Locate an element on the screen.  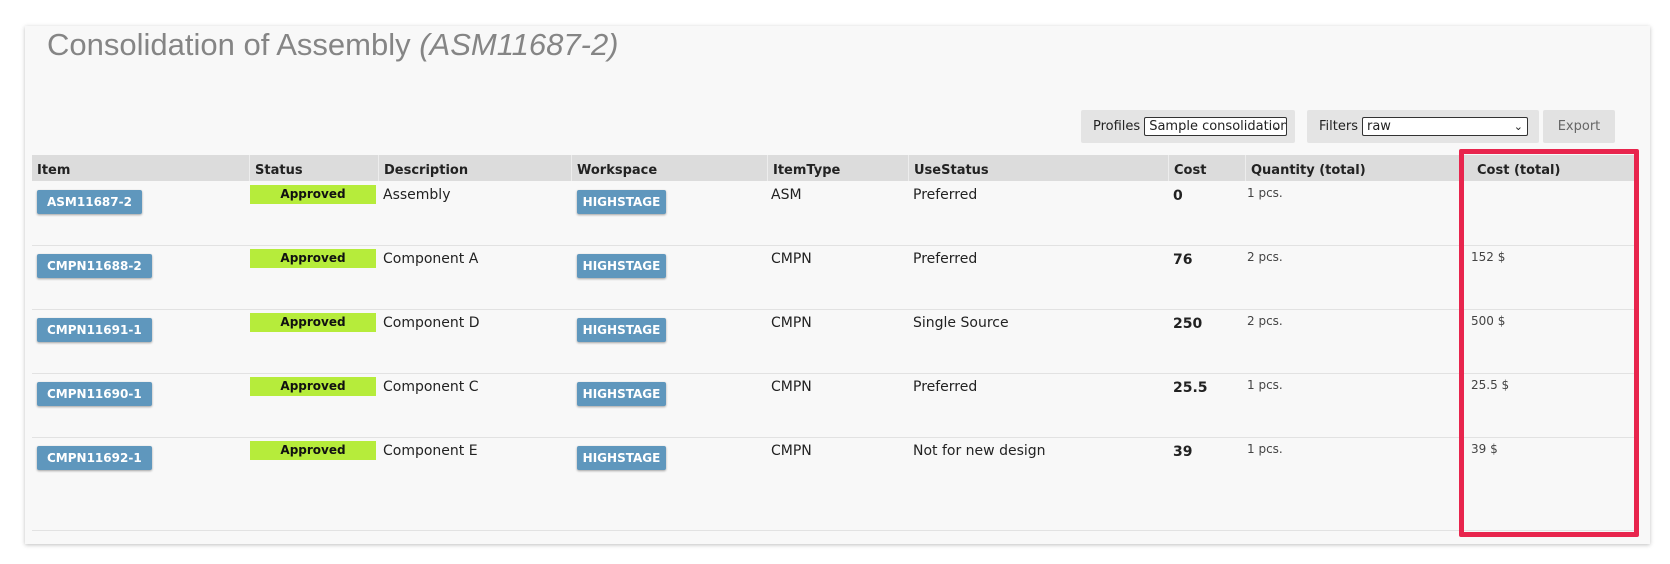
filters-control: Filters raw ⌄ is located at coordinates (1423, 126).